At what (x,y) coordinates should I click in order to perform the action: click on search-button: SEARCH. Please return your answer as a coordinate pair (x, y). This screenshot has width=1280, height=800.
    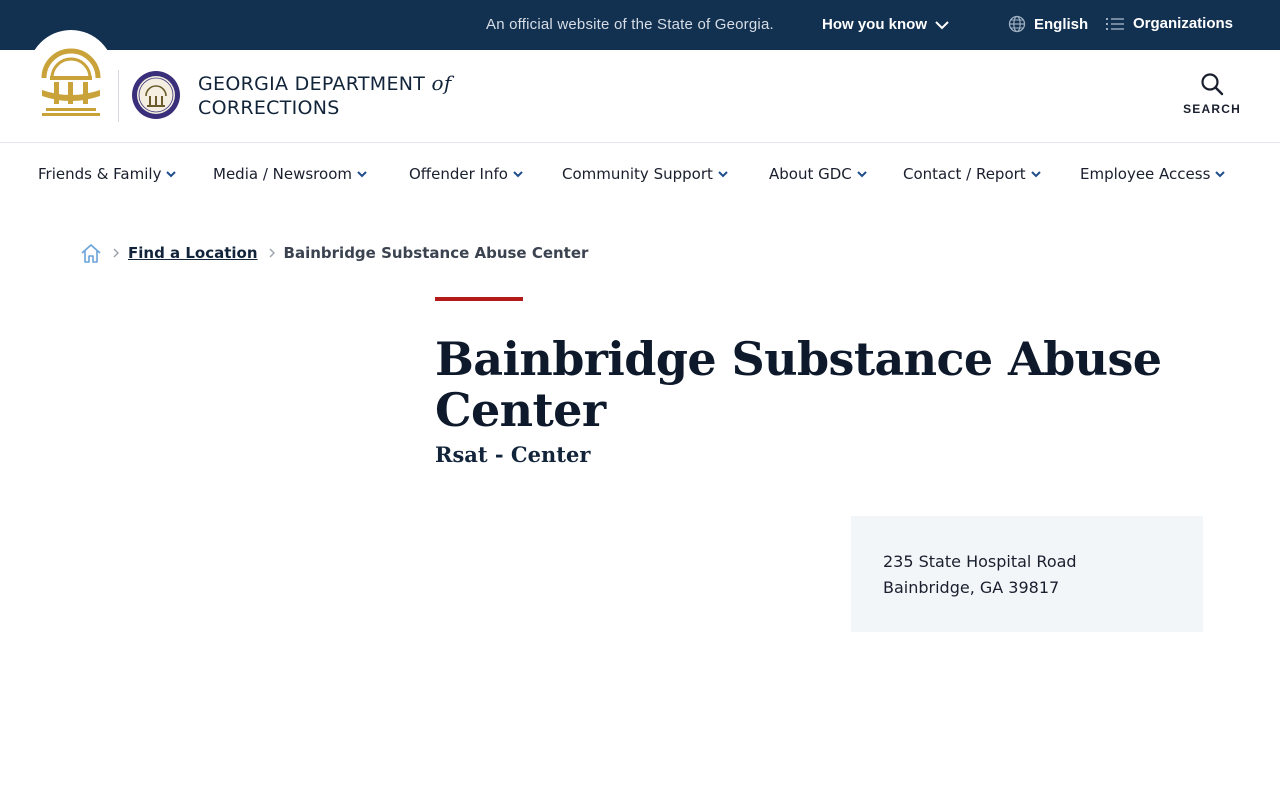
    Looking at the image, I should click on (1212, 94).